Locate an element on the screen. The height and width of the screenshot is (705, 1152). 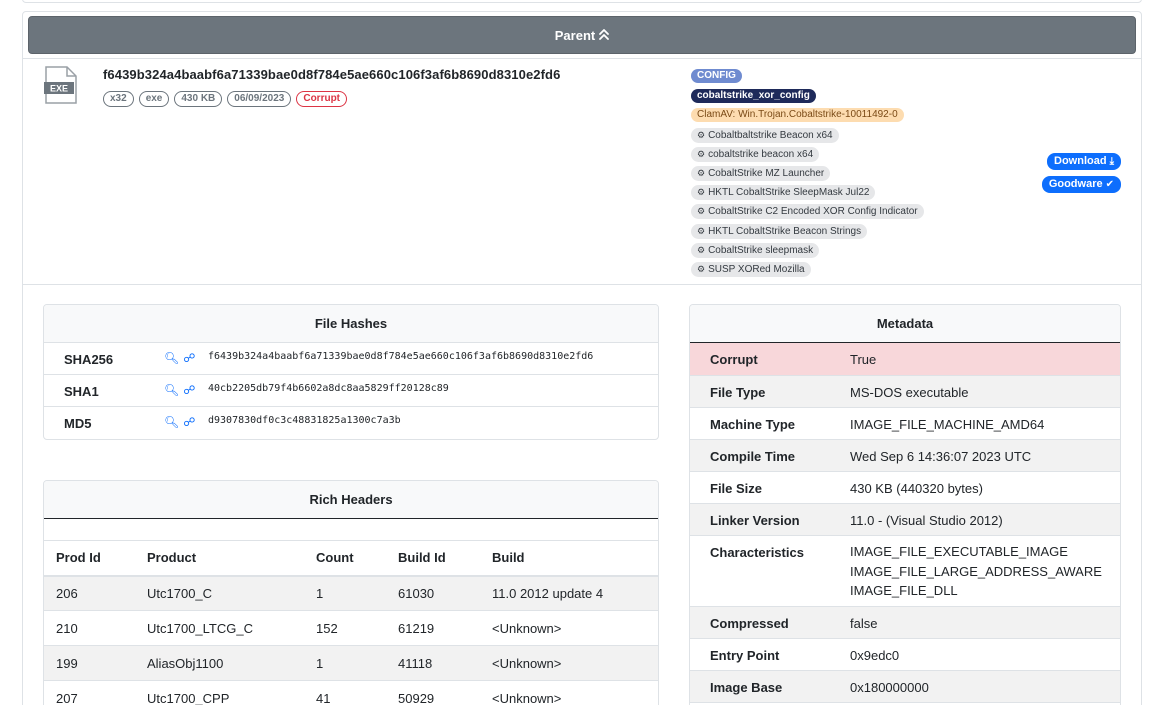
metadata-row: Entry Point 0x9edc0 is located at coordinates (905, 655).